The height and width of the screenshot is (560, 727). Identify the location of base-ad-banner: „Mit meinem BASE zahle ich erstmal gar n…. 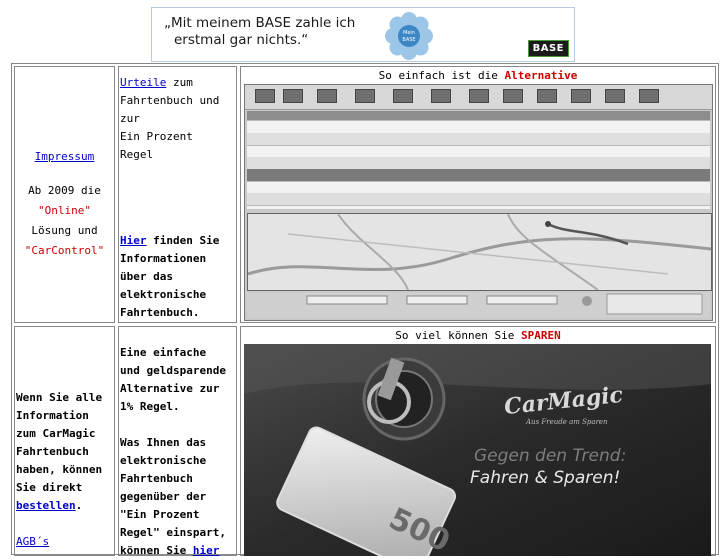
(363, 34).